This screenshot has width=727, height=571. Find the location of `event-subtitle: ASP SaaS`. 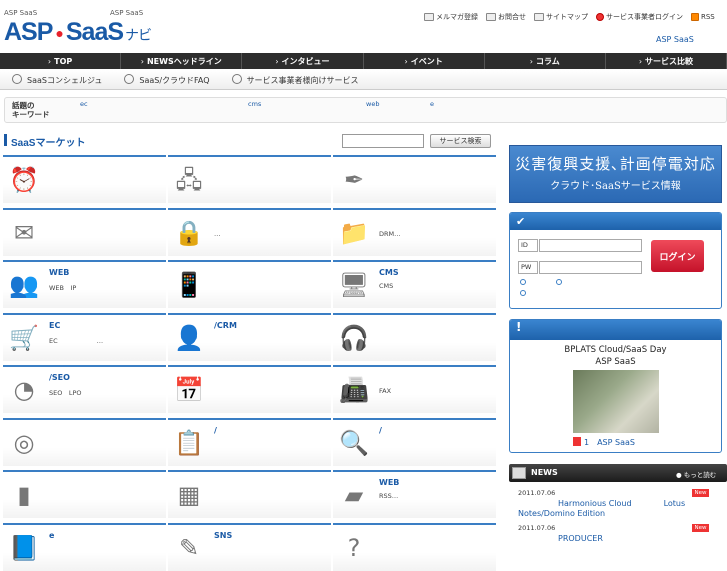

event-subtitle: ASP SaaS is located at coordinates (615, 362).